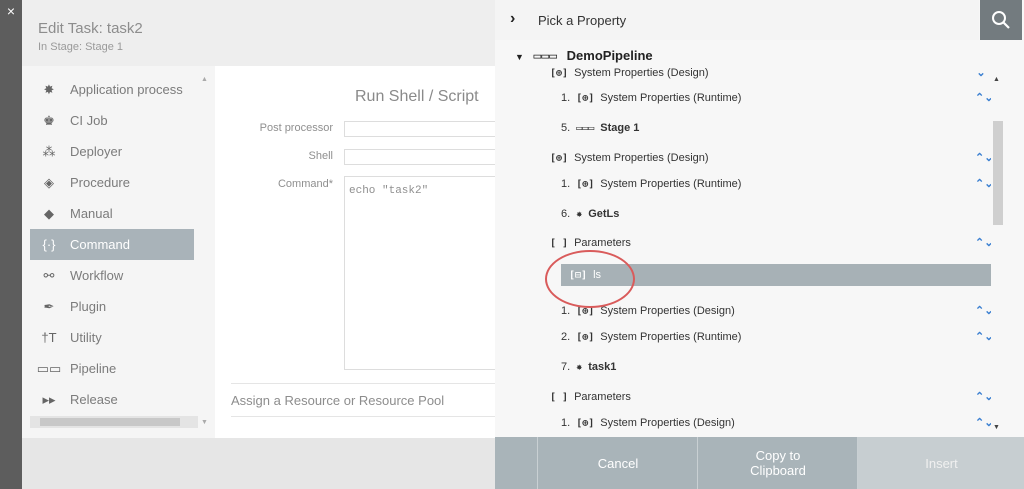 Image resolution: width=1024 pixels, height=489 pixels. Describe the element at coordinates (545, 56) in the screenshot. I see `pipeline-icon: ▭▭▭` at that location.